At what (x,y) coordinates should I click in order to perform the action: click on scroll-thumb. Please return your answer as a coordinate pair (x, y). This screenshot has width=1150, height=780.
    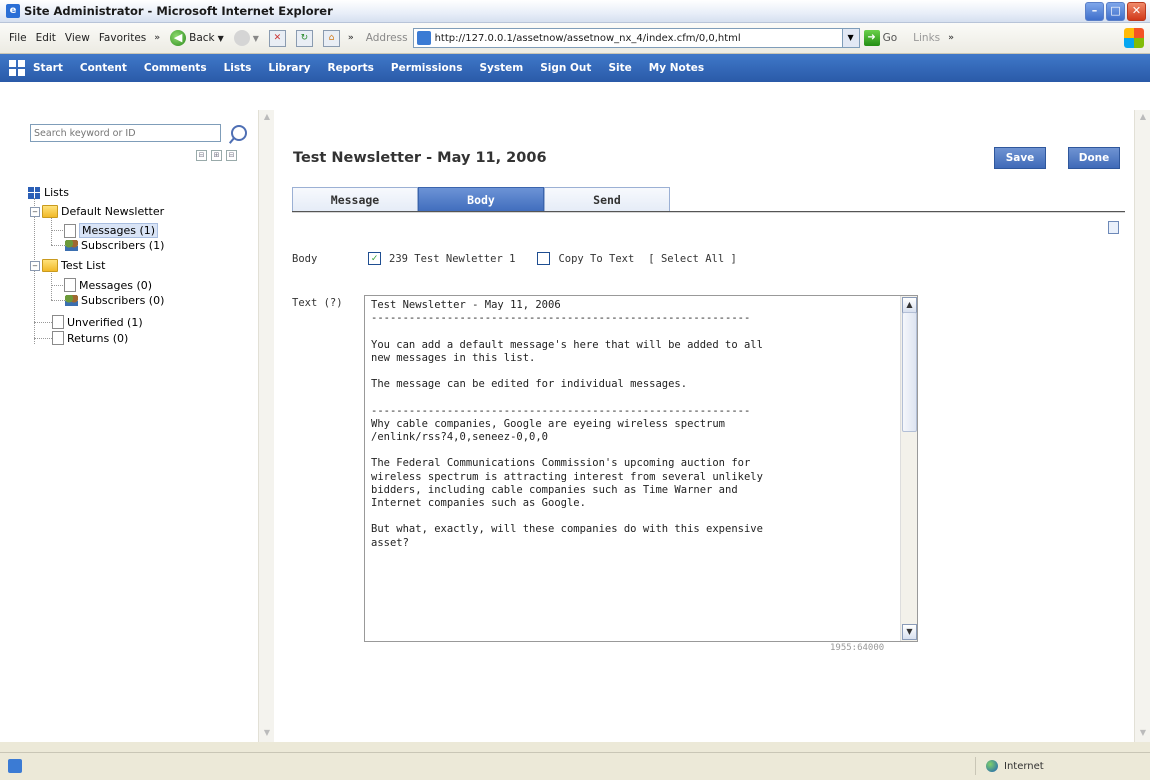
    Looking at the image, I should click on (909, 372).